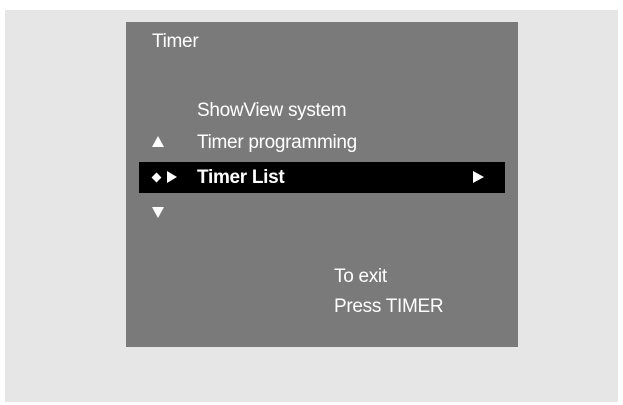 This screenshot has width=623, height=405. Describe the element at coordinates (272, 111) in the screenshot. I see `menu-item-showview-system: ShowView system` at that location.